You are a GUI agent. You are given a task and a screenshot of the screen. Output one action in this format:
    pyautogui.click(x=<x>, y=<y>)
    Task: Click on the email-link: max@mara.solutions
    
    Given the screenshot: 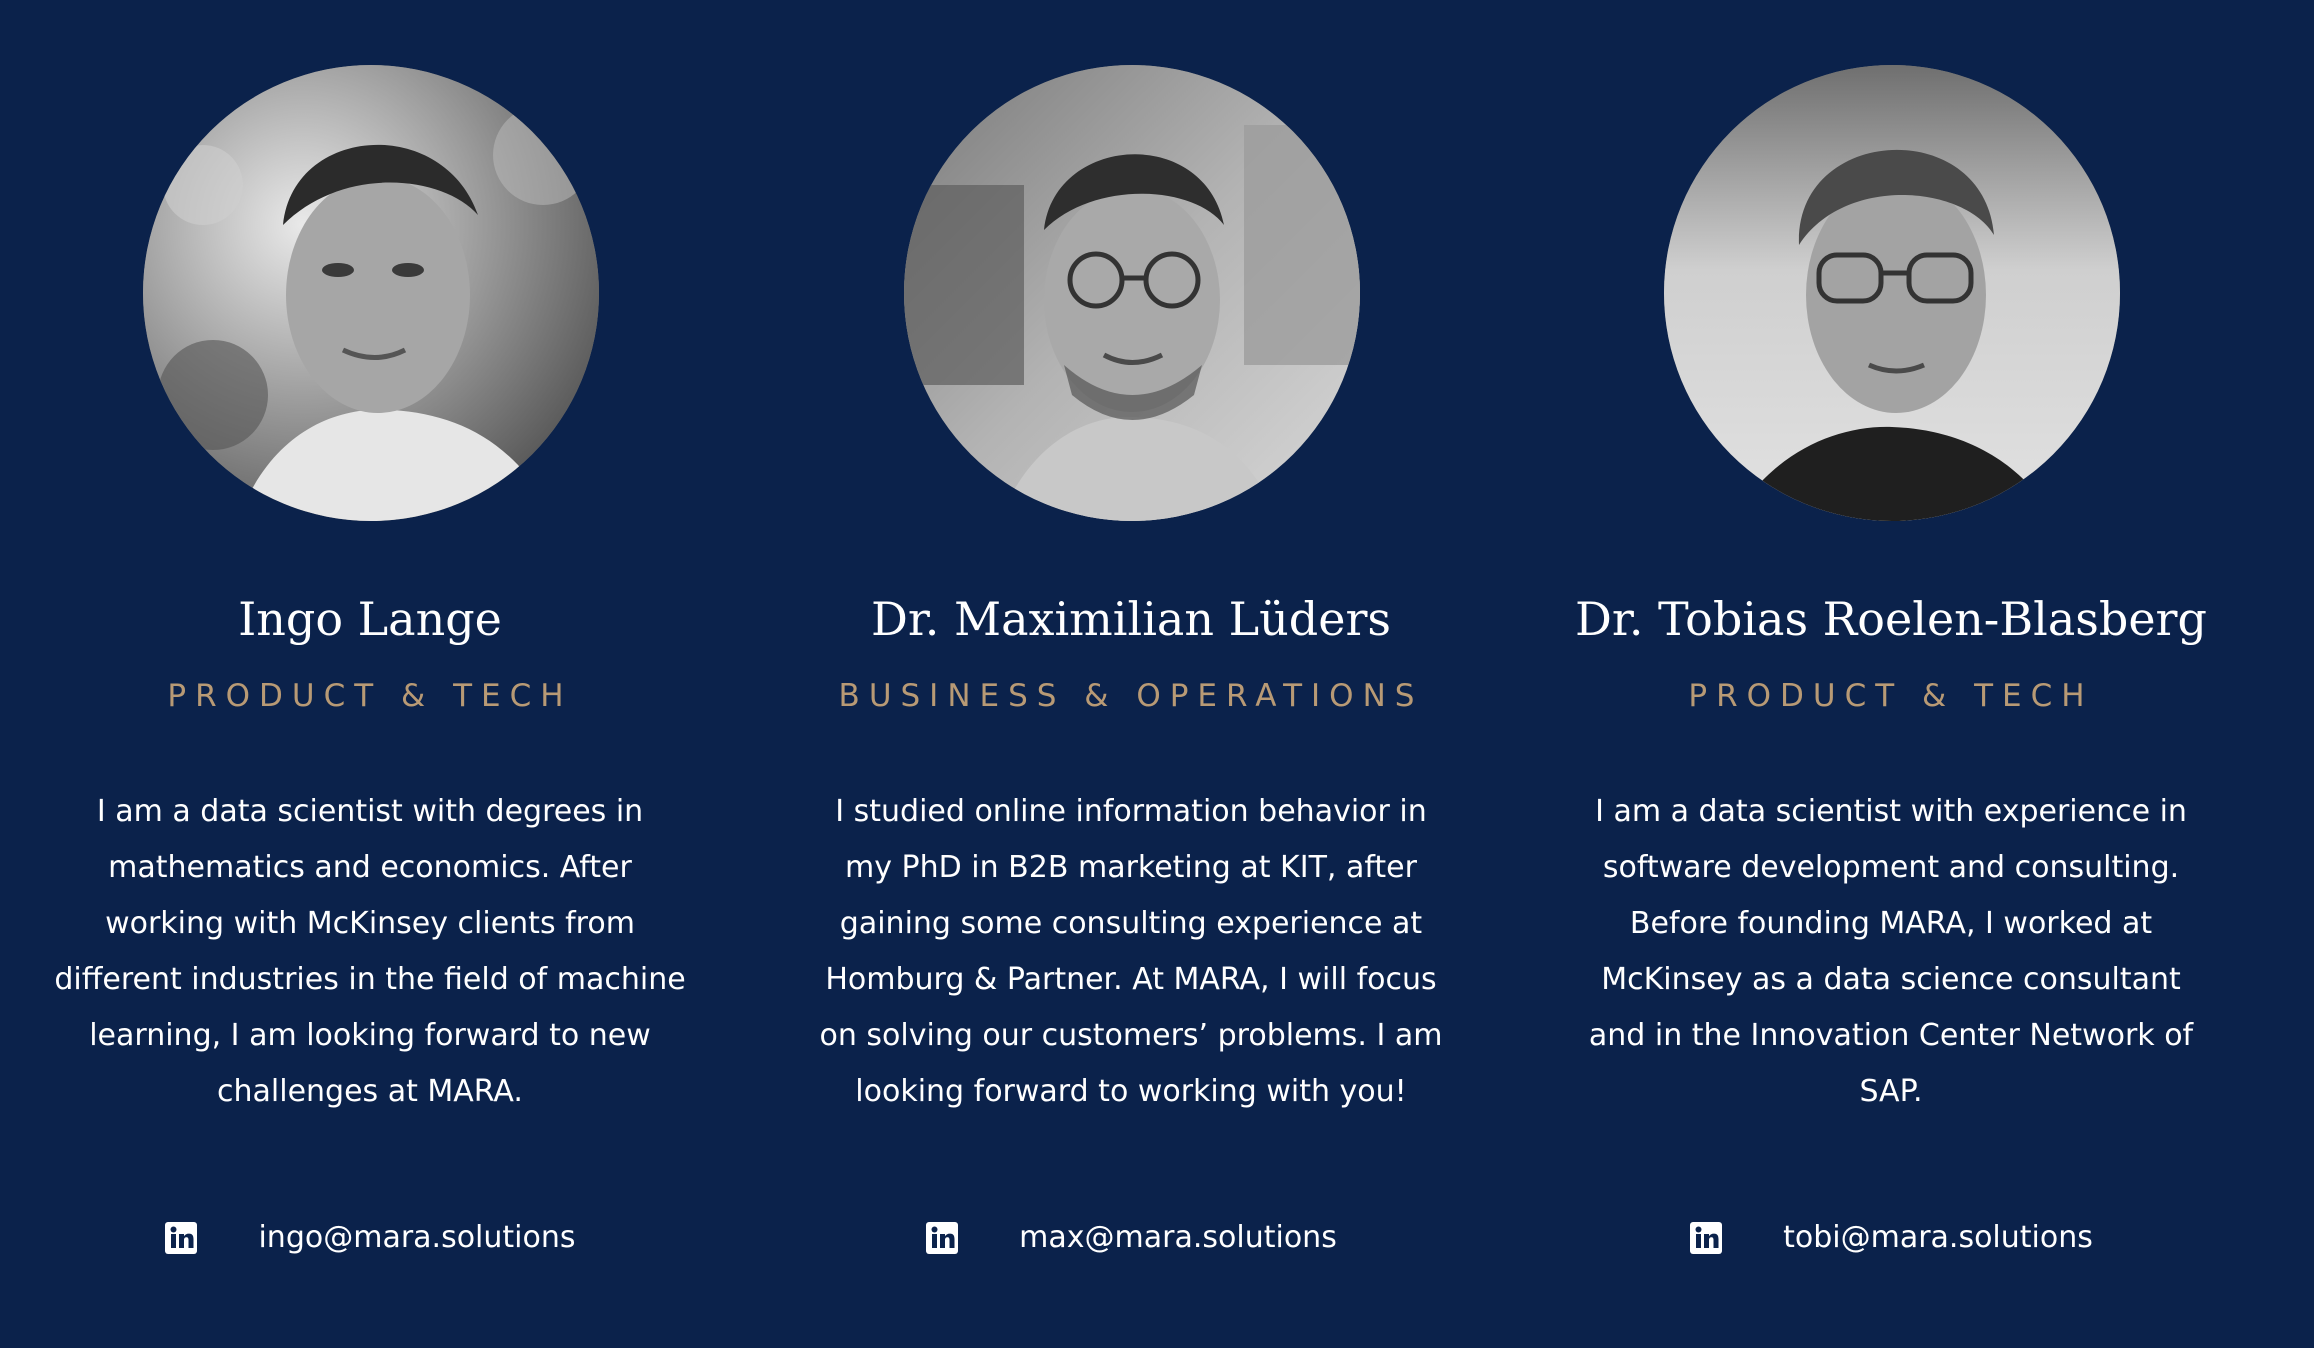 What is the action you would take?
    pyautogui.click(x=1178, y=1238)
    